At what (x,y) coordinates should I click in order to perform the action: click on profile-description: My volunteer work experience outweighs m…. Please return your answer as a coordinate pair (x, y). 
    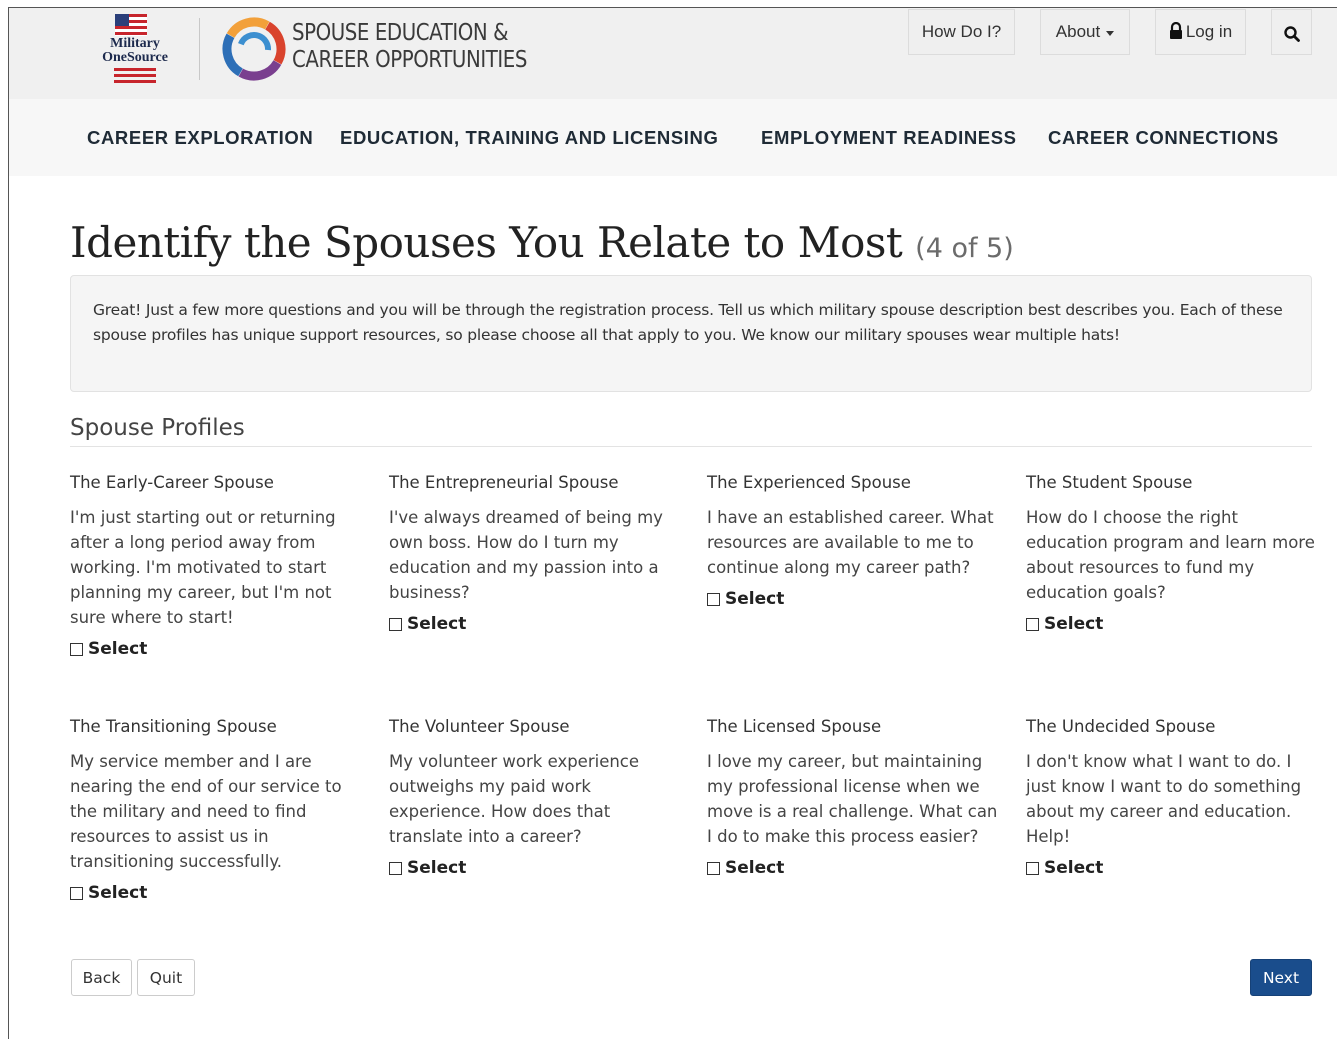
    Looking at the image, I should click on (514, 799).